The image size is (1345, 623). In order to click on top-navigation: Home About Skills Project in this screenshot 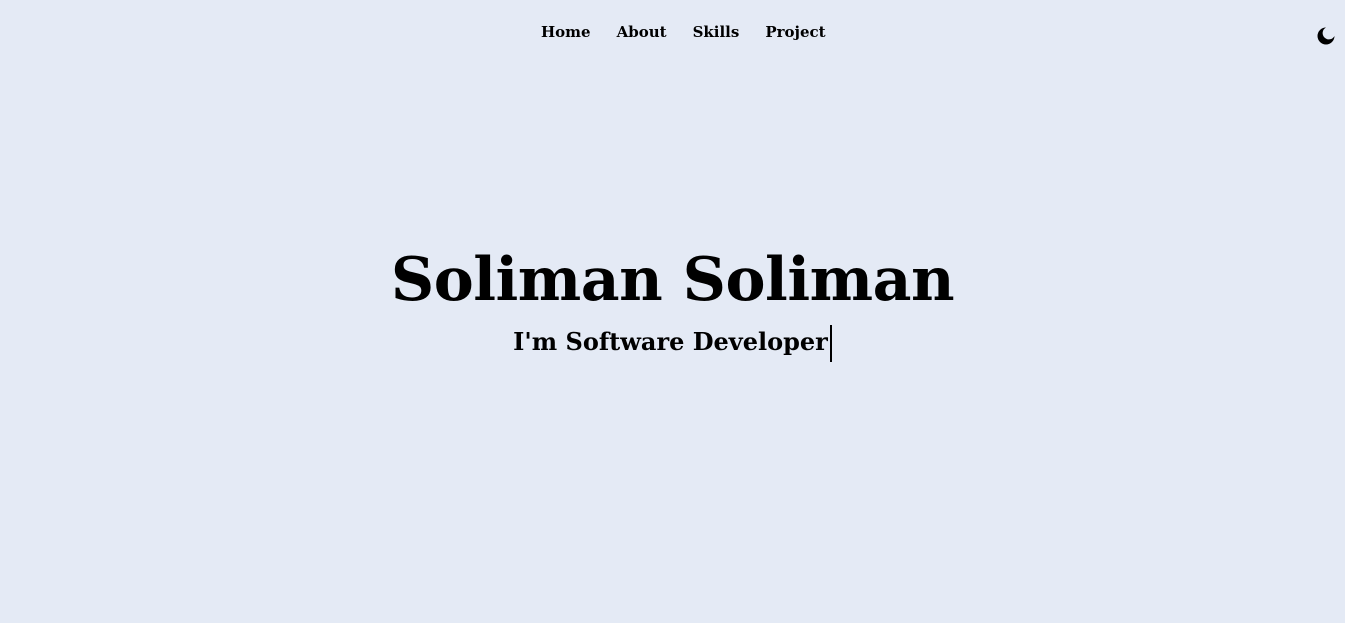, I will do `click(672, 33)`.